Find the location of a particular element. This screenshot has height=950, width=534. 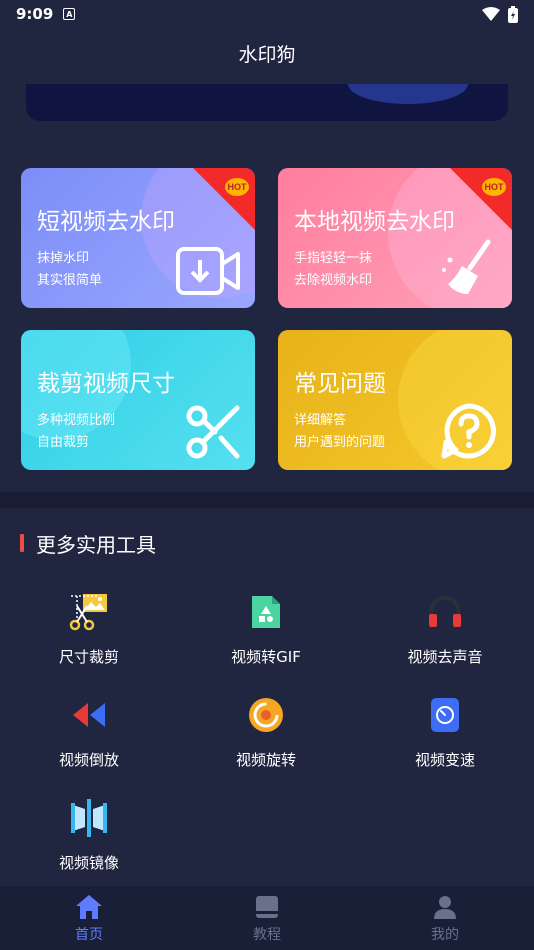

bottom-nav: 首页 教程 我的 is located at coordinates (267, 918).